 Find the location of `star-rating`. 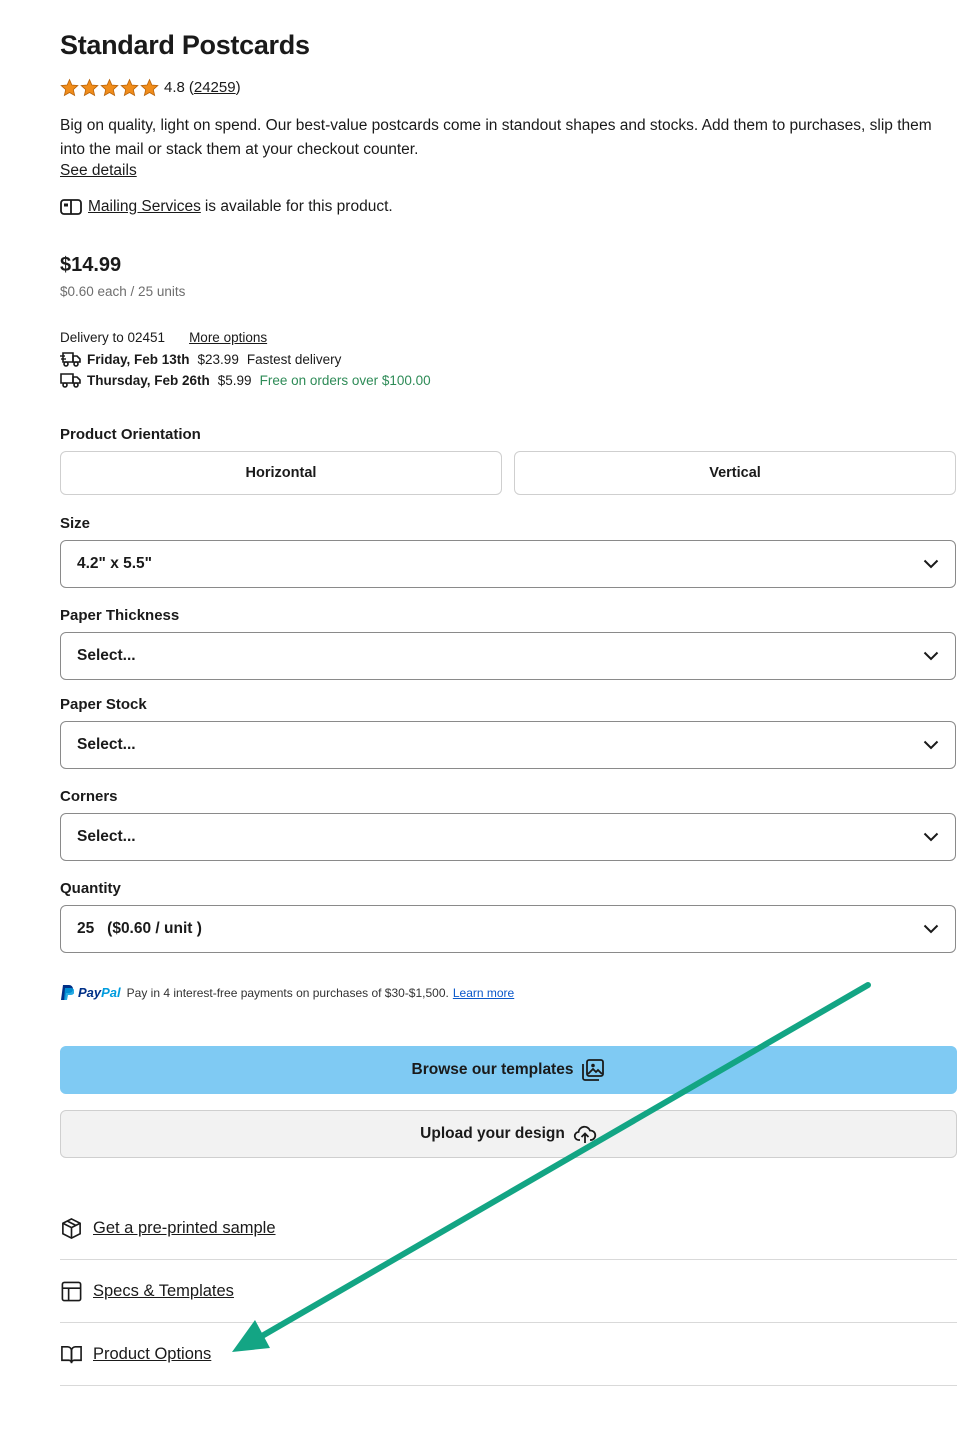

star-rating is located at coordinates (109, 87).